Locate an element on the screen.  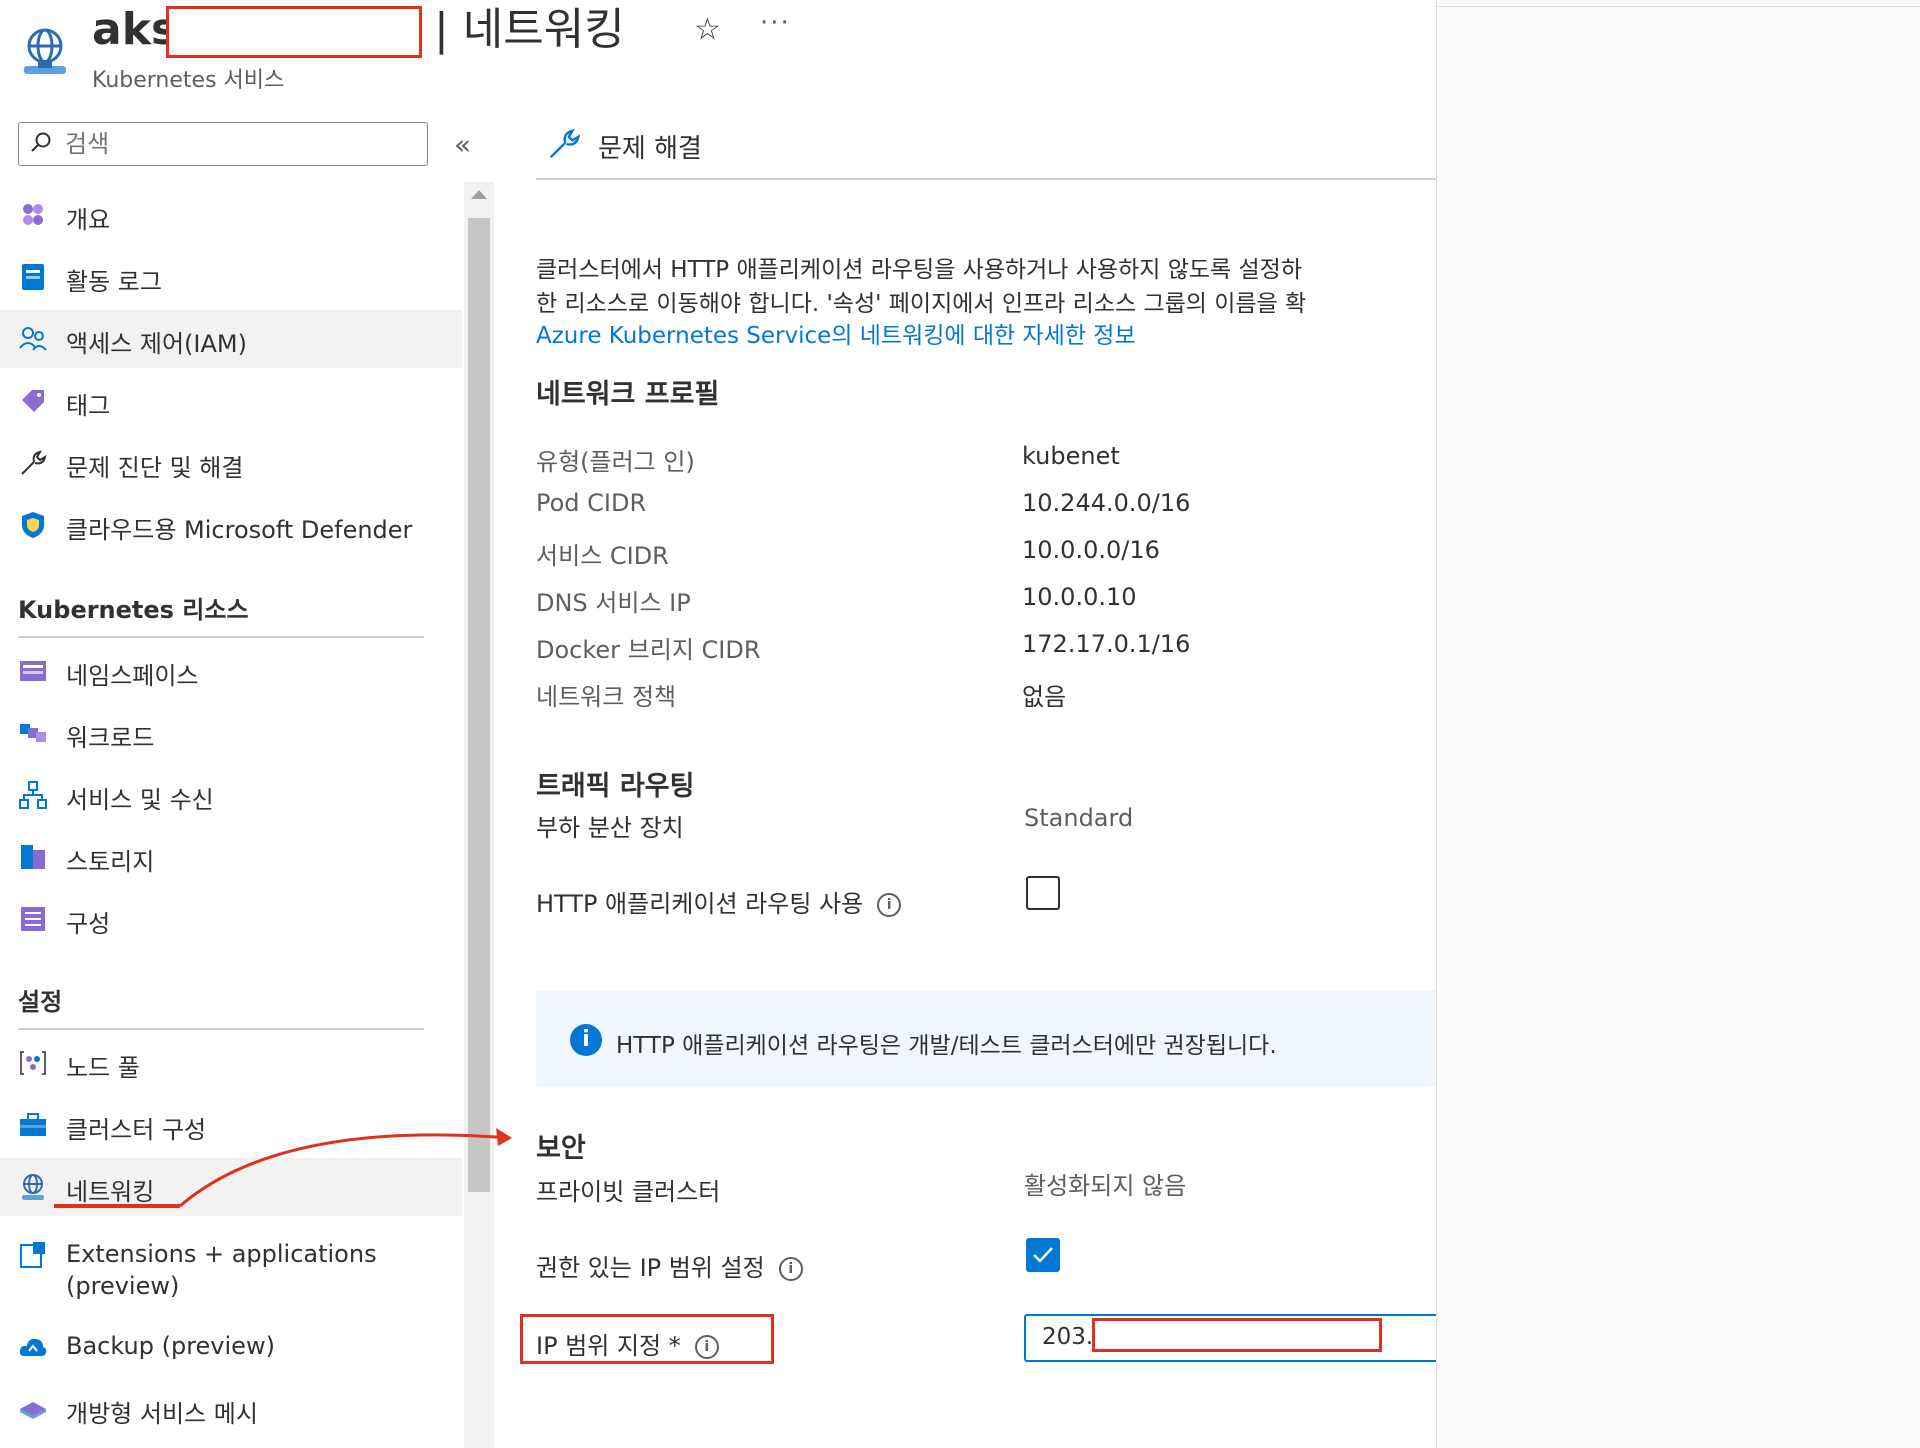
services-icon is located at coordinates (33, 795).